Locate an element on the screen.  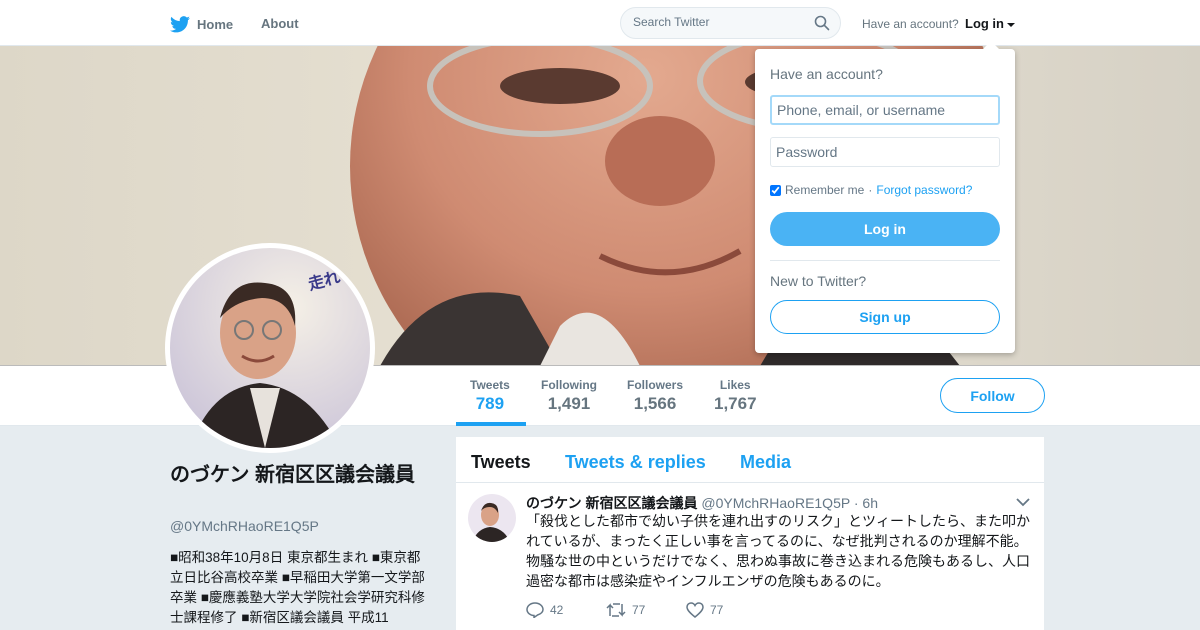
stat-value: 1,491 is located at coordinates (569, 403).